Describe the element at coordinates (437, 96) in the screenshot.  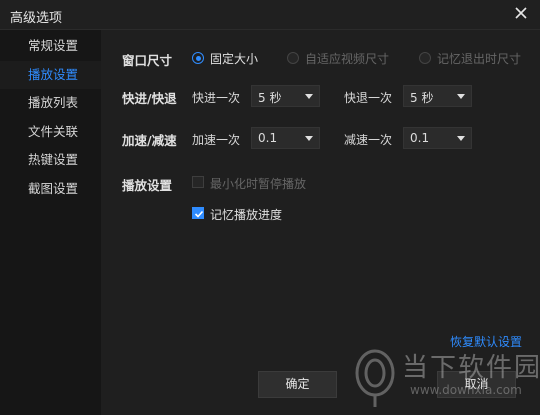
I see `seek-backward-select: 5 秒` at that location.